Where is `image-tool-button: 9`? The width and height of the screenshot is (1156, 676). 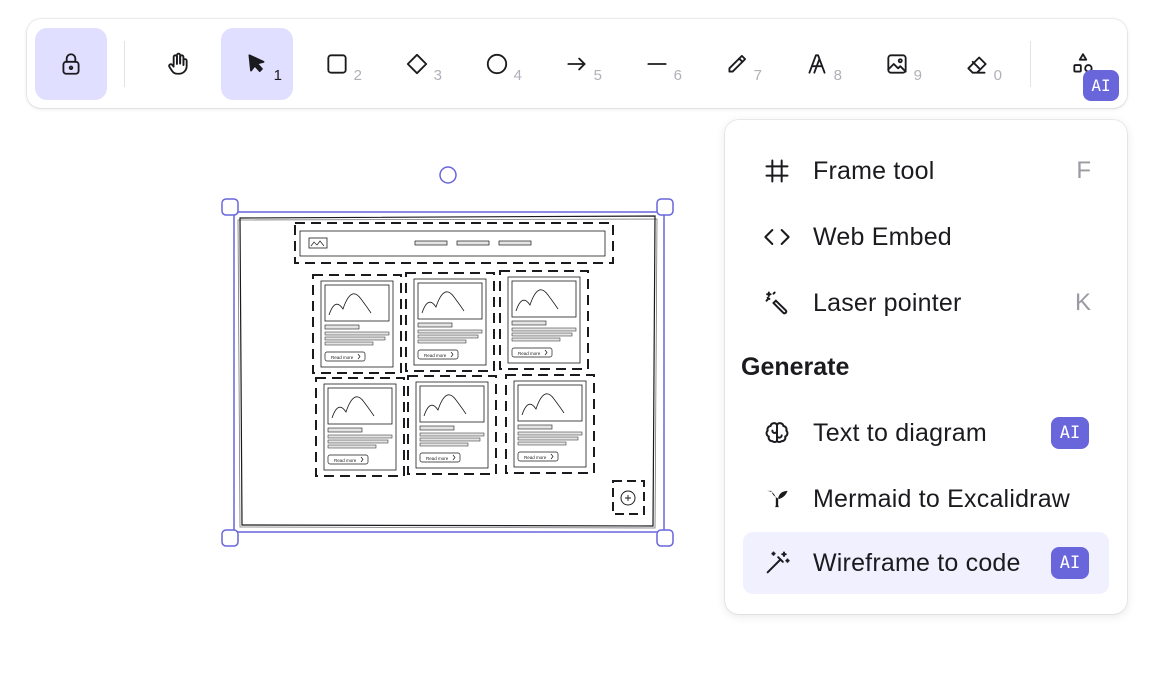
image-tool-button: 9 is located at coordinates (897, 64).